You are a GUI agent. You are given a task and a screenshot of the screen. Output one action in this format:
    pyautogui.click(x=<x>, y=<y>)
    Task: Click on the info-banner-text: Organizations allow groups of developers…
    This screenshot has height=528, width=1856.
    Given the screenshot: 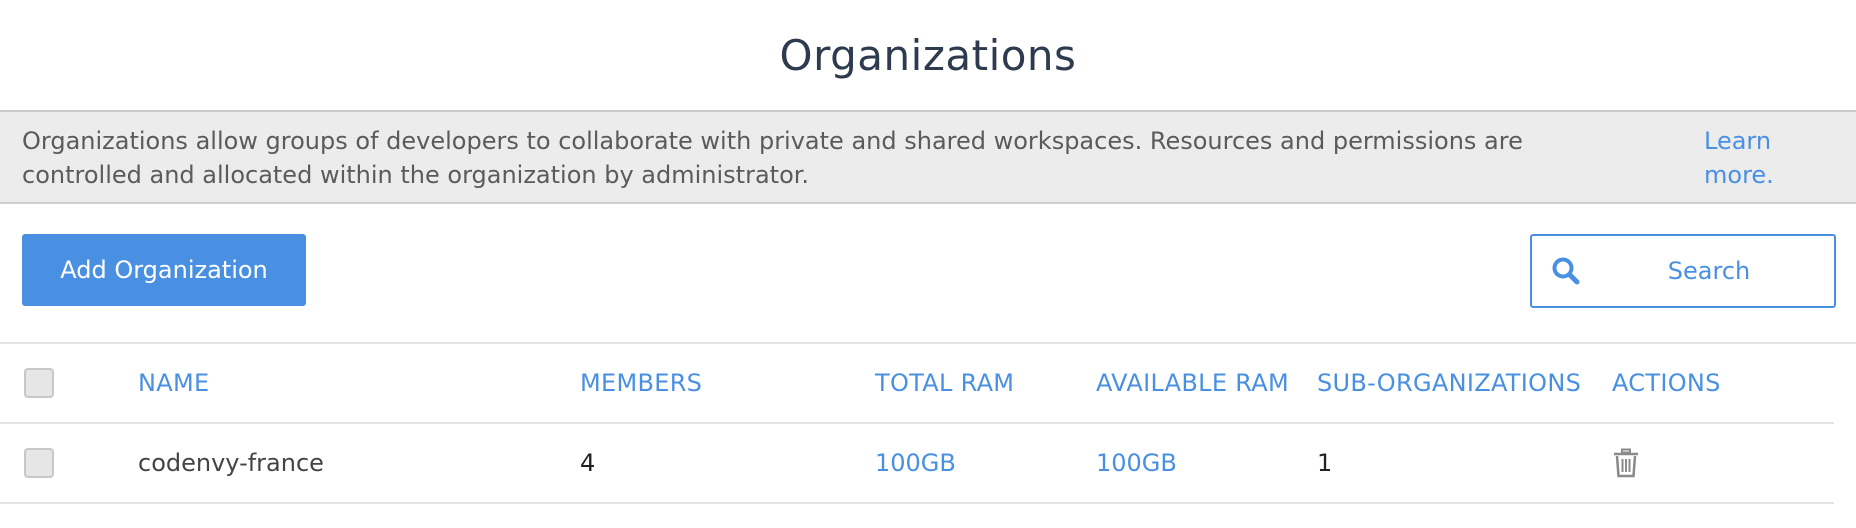 What is the action you would take?
    pyautogui.click(x=772, y=158)
    